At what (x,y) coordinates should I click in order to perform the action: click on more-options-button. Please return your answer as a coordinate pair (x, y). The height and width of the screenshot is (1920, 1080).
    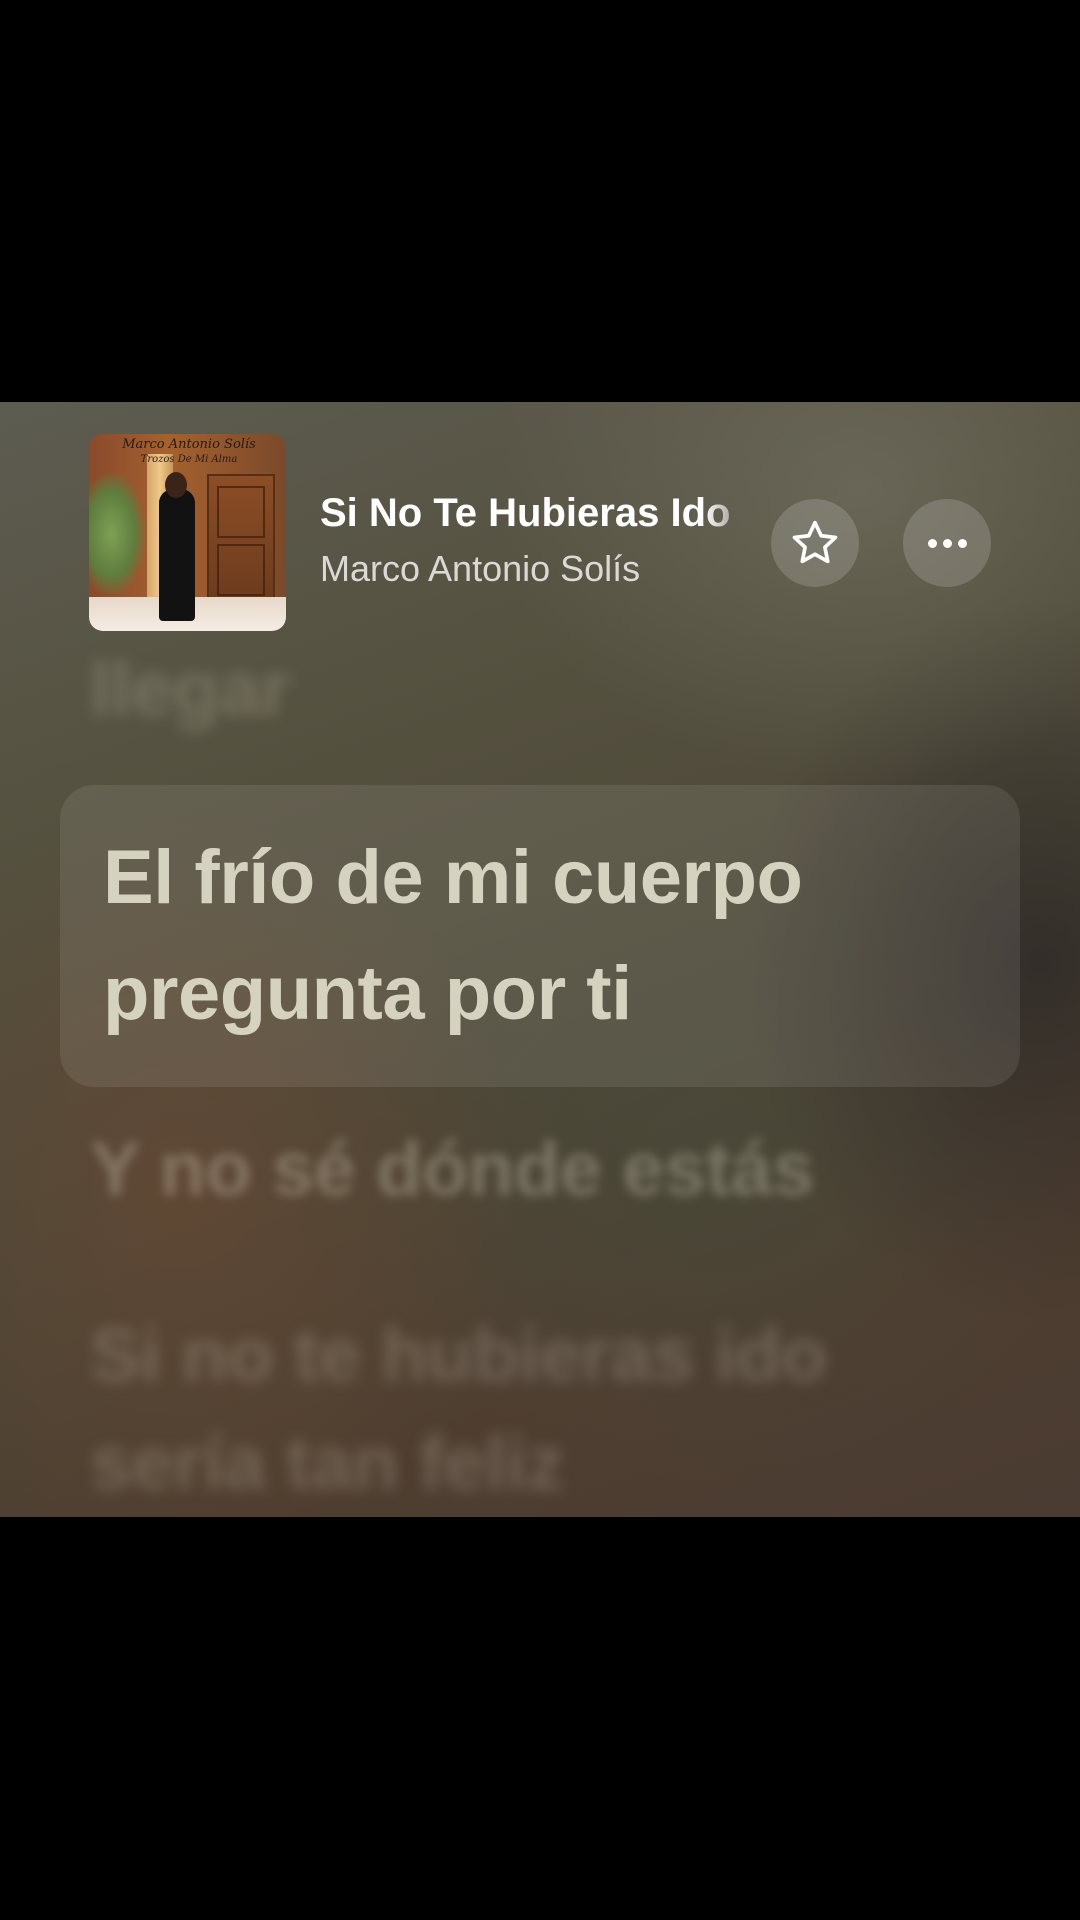
    Looking at the image, I should click on (947, 543).